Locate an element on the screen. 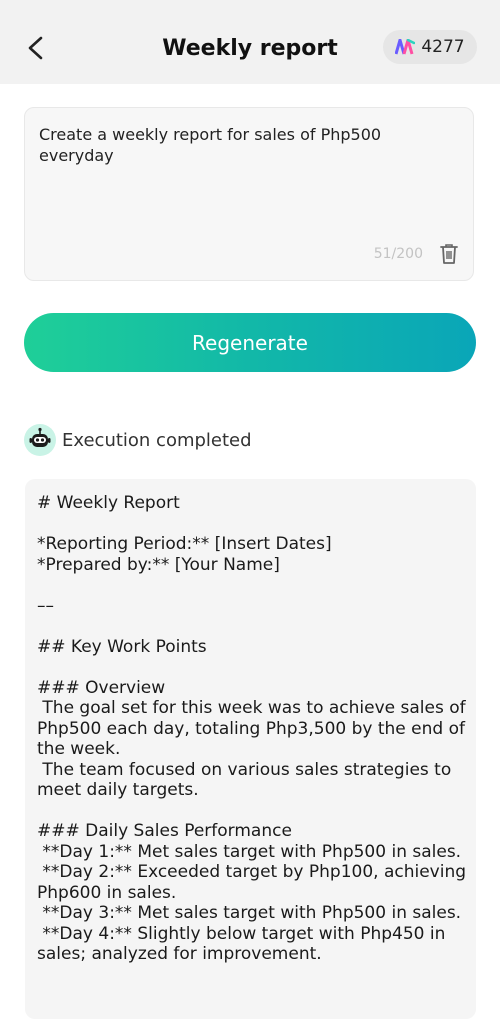  char-counter: 51/200 is located at coordinates (398, 254).